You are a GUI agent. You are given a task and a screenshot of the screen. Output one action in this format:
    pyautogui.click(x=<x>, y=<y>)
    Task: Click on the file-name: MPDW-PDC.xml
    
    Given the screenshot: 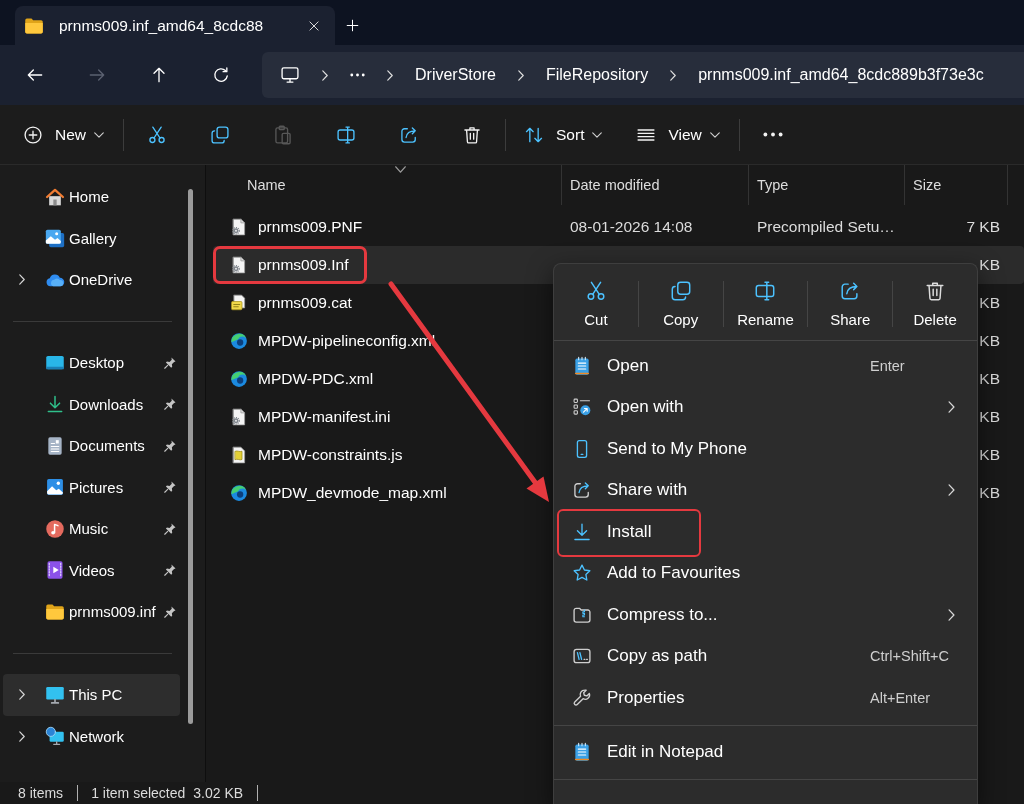 What is the action you would take?
    pyautogui.click(x=316, y=379)
    